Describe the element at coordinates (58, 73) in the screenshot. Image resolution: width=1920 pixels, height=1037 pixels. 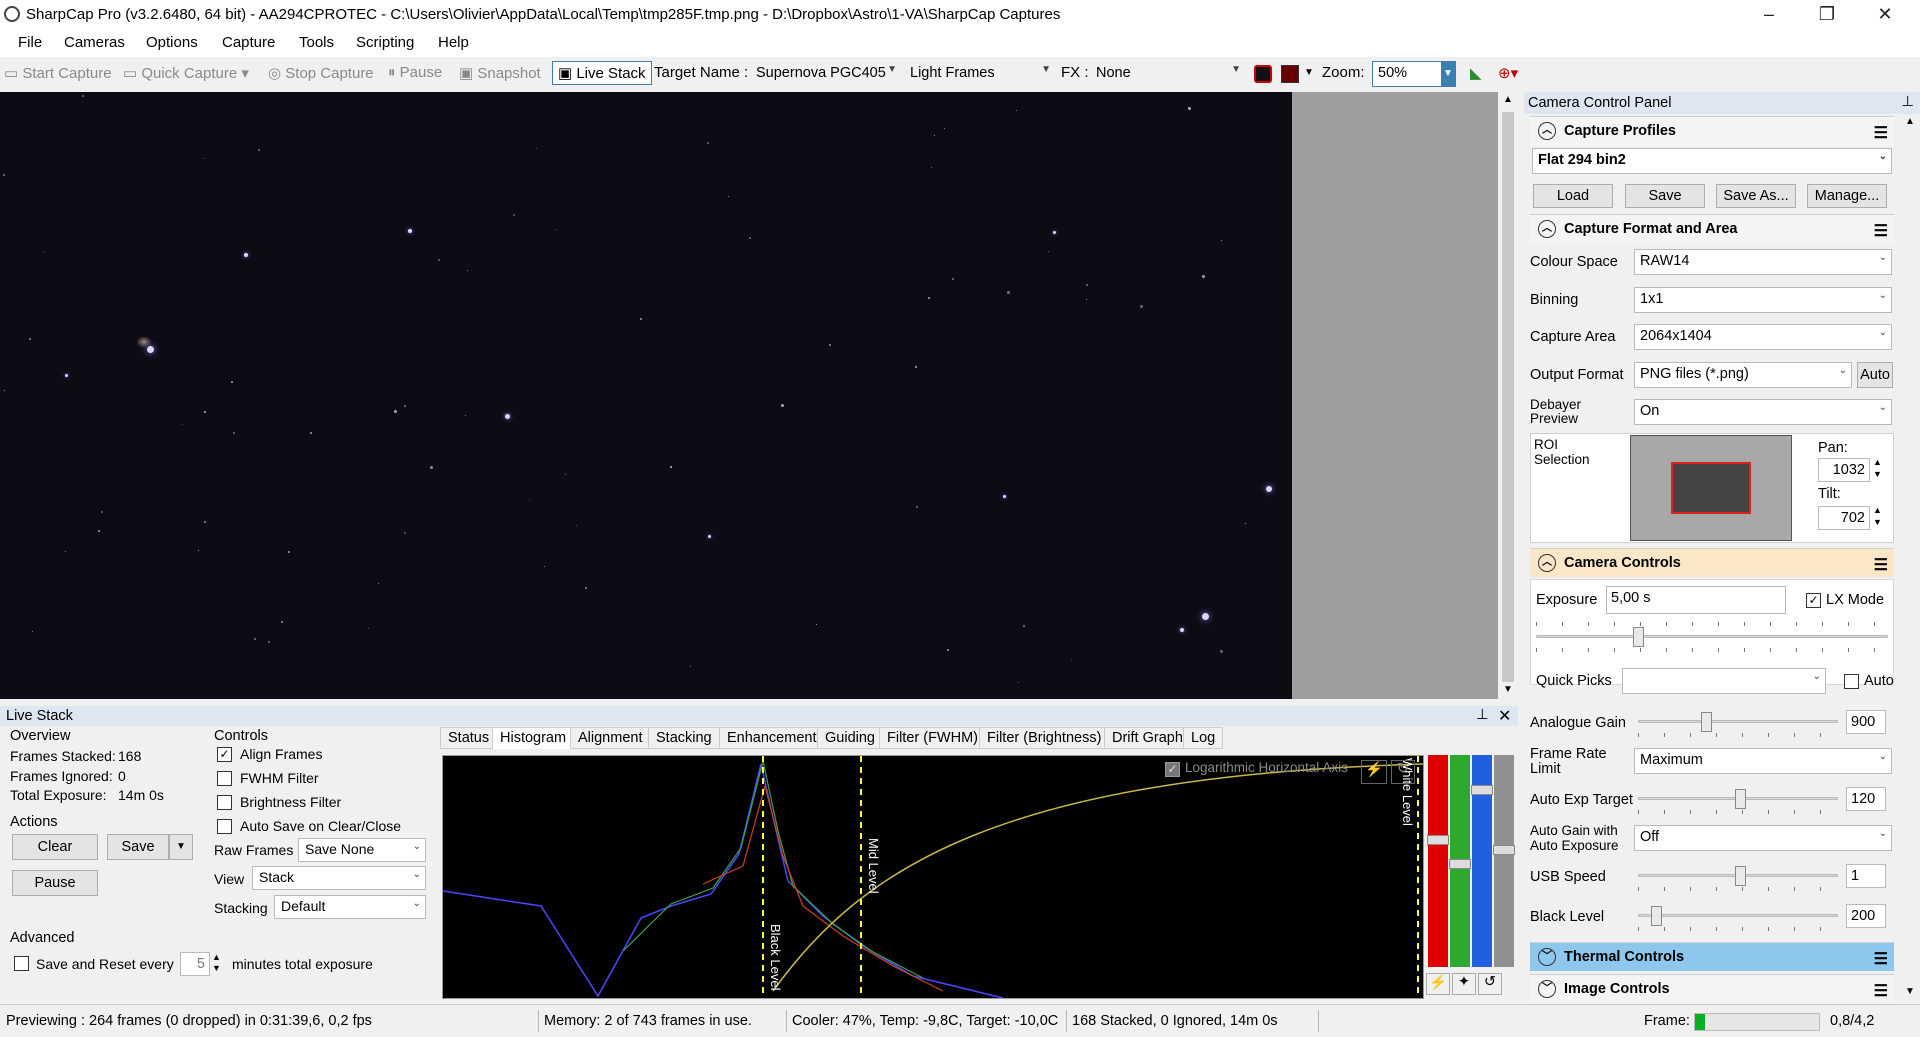
I see `start-capture-button: ▭ Start Capture` at that location.